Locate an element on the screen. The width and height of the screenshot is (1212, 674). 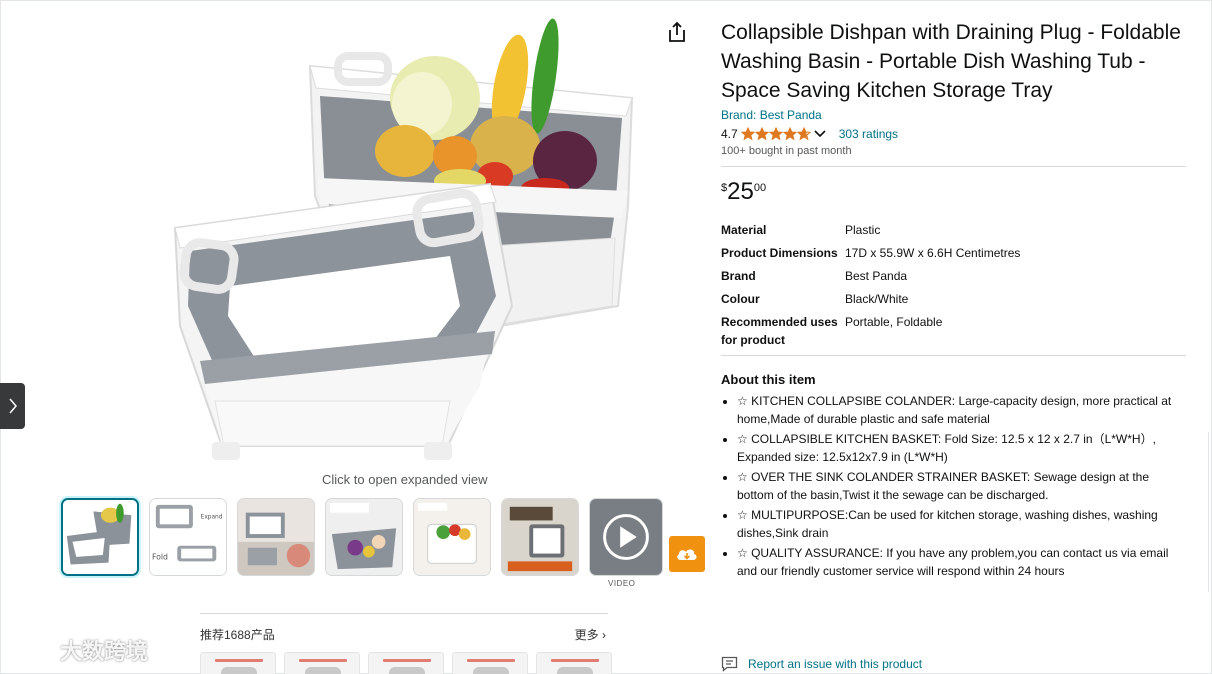
rating-value: 4.7 is located at coordinates (729, 133).